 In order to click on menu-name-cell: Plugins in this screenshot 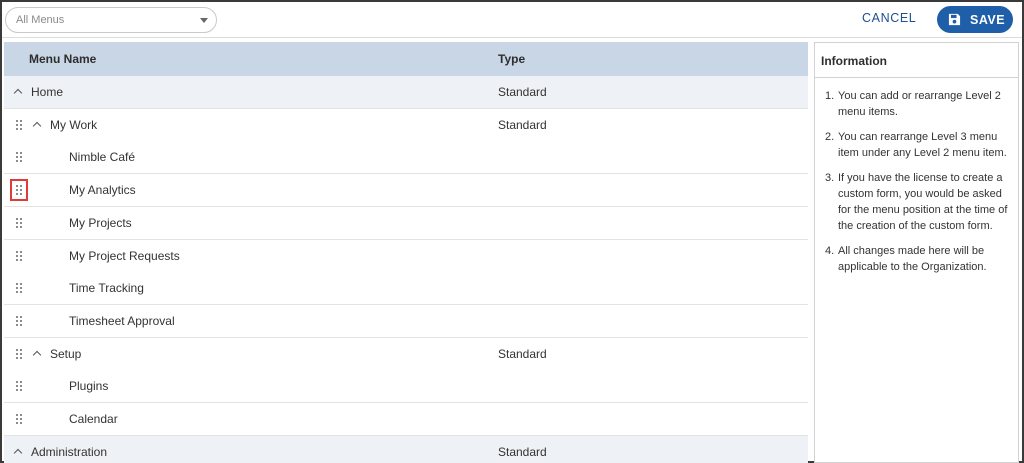, I will do `click(89, 386)`.